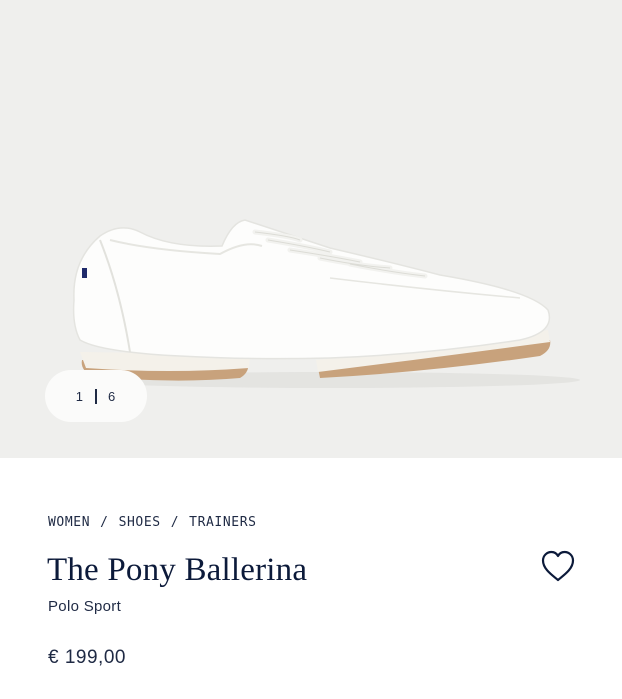 Image resolution: width=622 pixels, height=699 pixels. Describe the element at coordinates (87, 657) in the screenshot. I see `product-price: € 199,00` at that location.